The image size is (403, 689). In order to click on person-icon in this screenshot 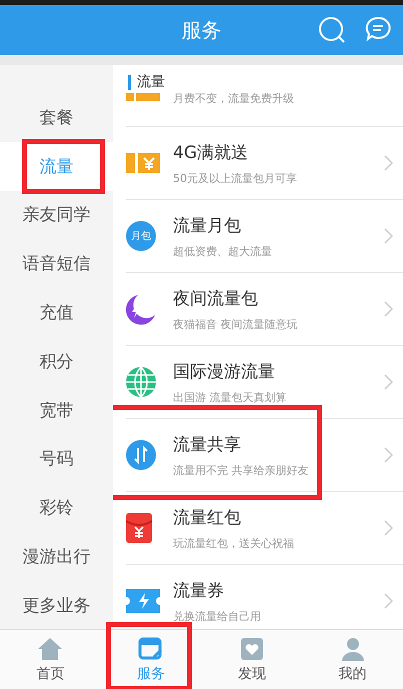, I will do `click(353, 648)`.